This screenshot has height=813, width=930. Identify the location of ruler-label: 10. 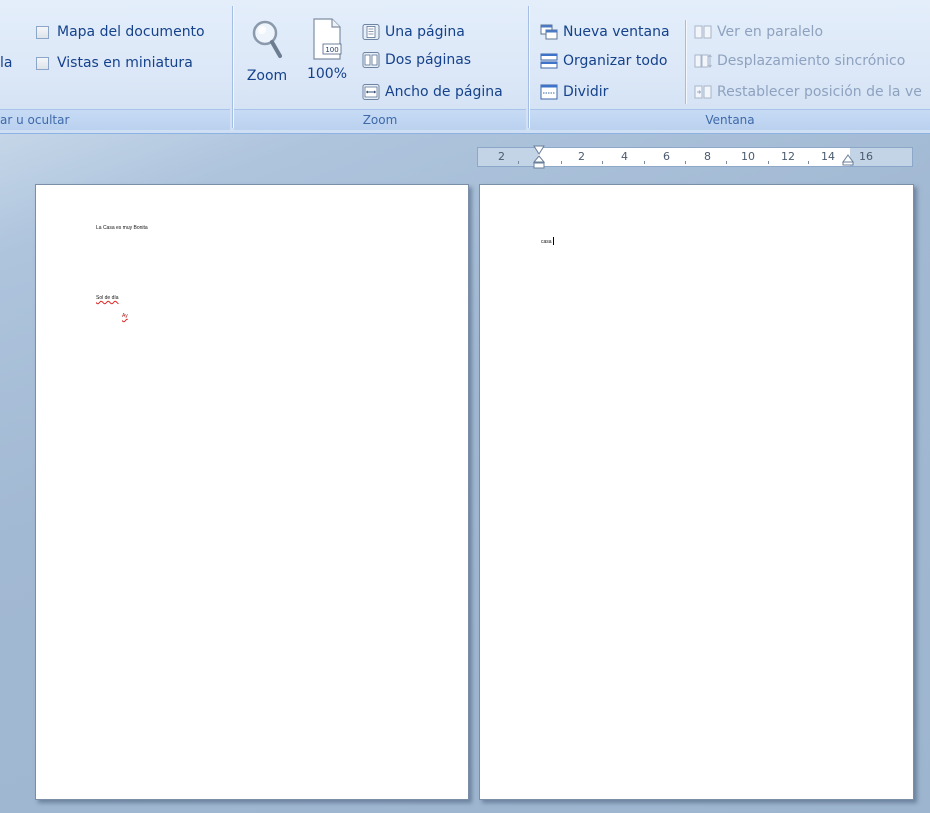
(748, 156).